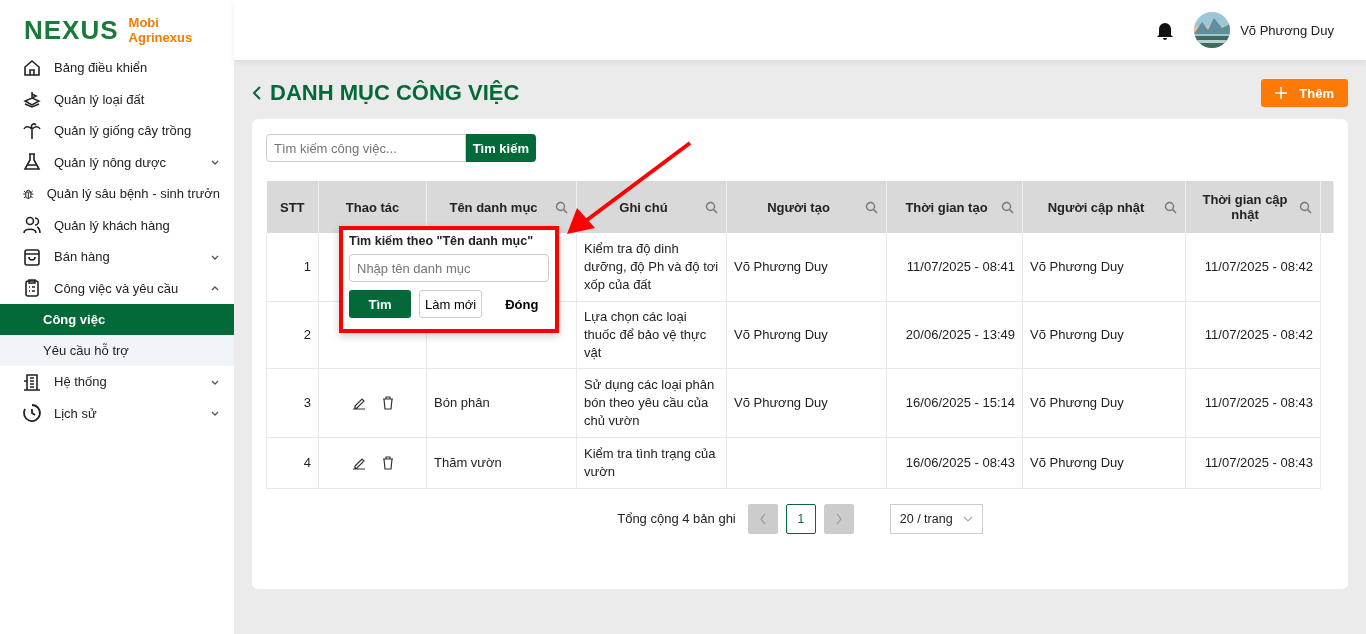 The width and height of the screenshot is (1366, 634). I want to click on table-cell: 16/06/2025 - 08:43, so click(960, 462).